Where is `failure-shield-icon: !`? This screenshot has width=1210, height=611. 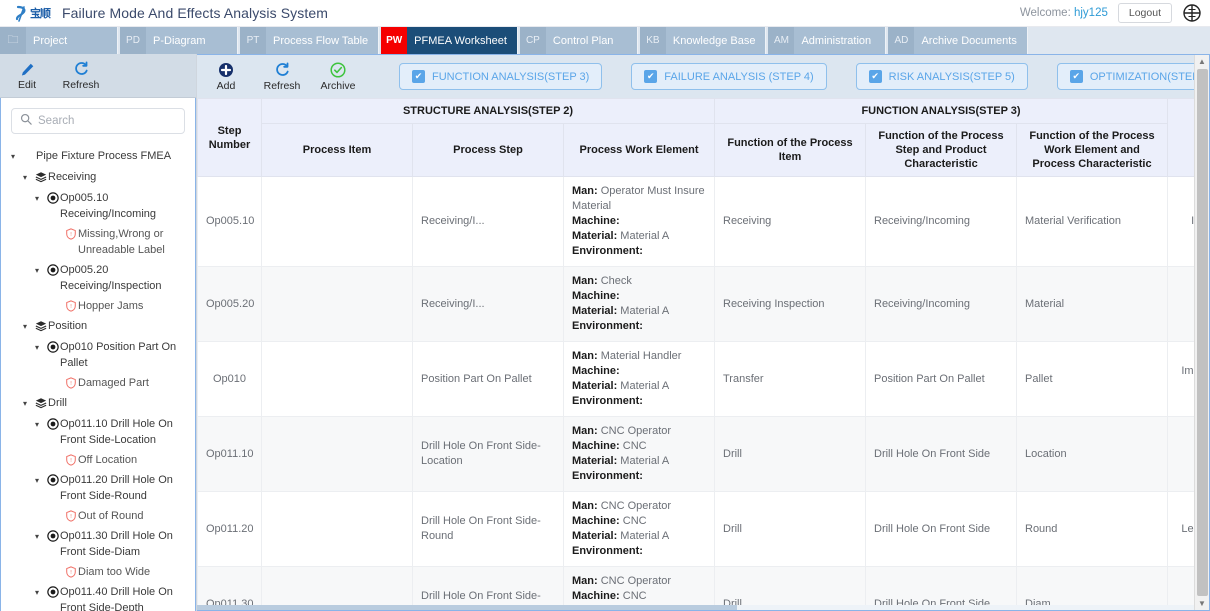 failure-shield-icon: ! is located at coordinates (71, 306).